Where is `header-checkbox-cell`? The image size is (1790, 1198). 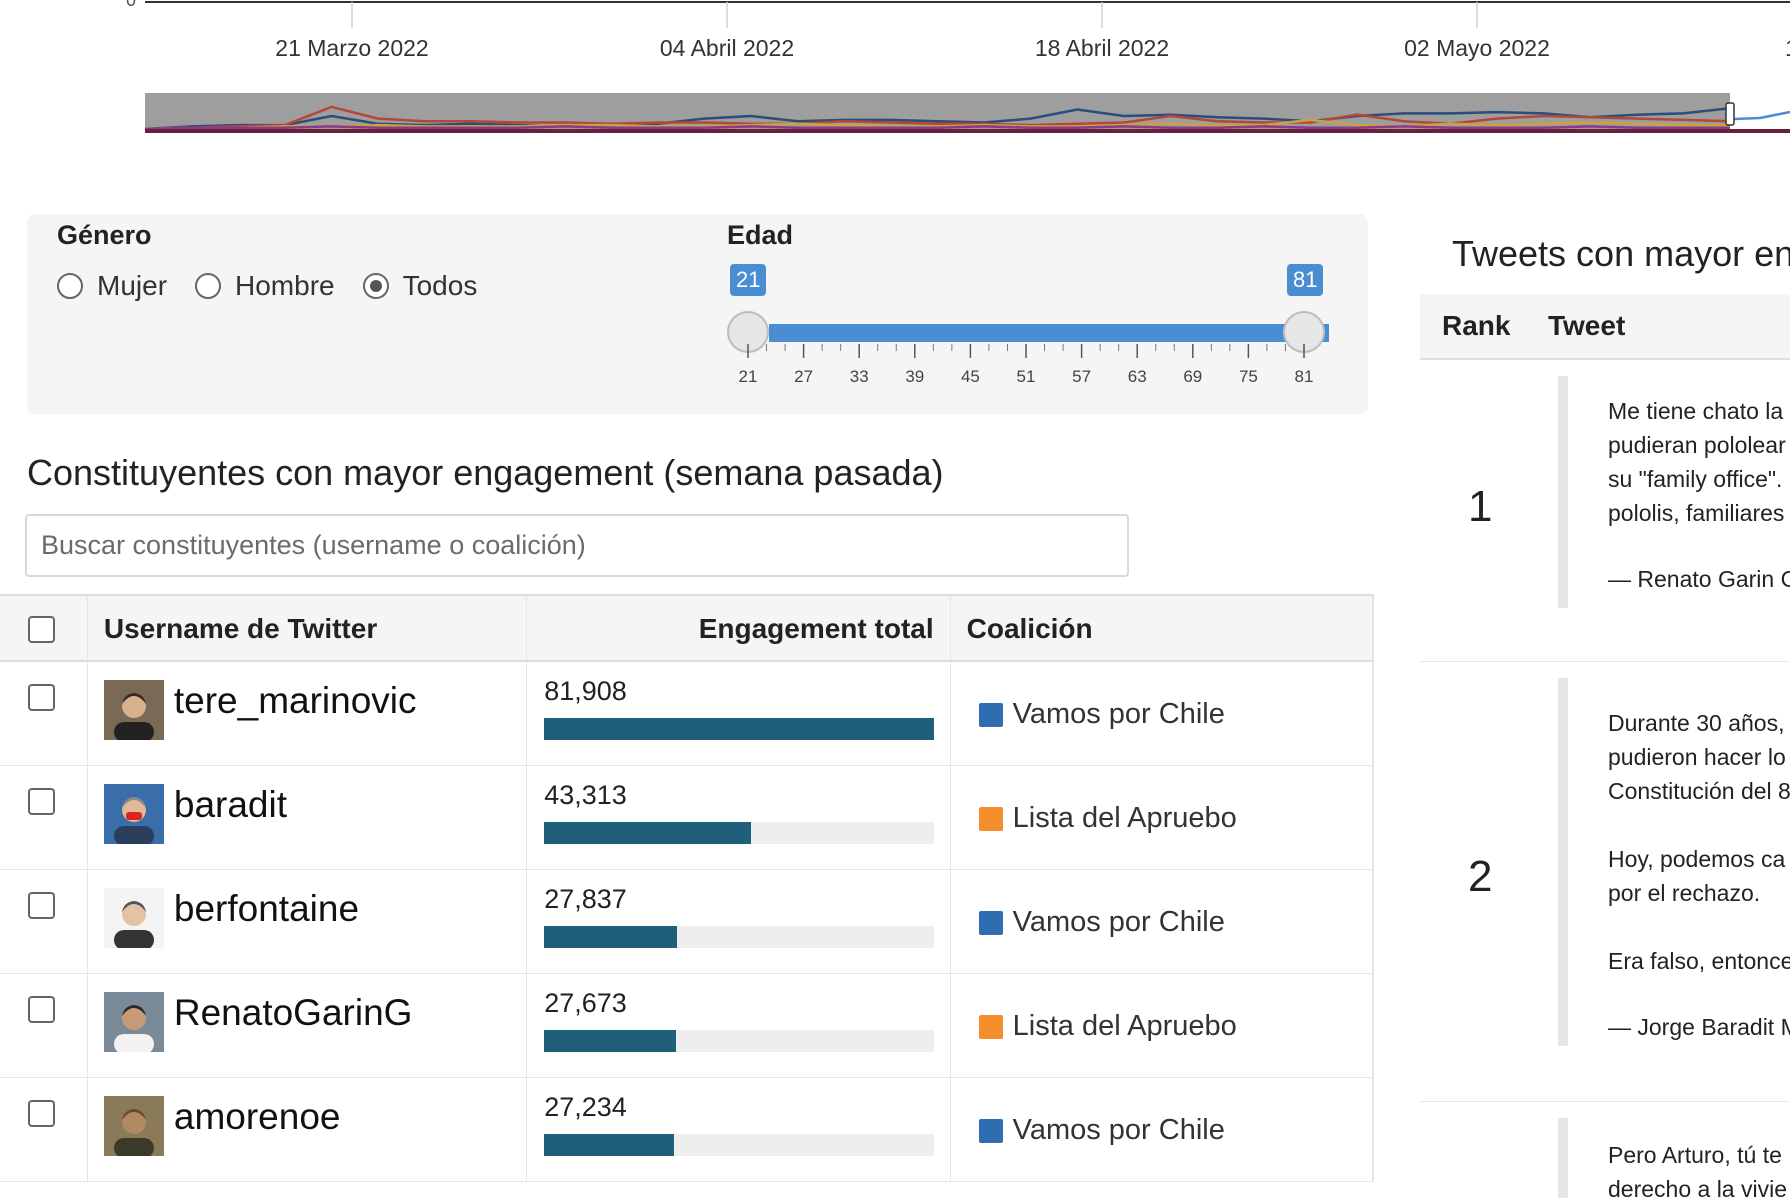
header-checkbox-cell is located at coordinates (44, 628).